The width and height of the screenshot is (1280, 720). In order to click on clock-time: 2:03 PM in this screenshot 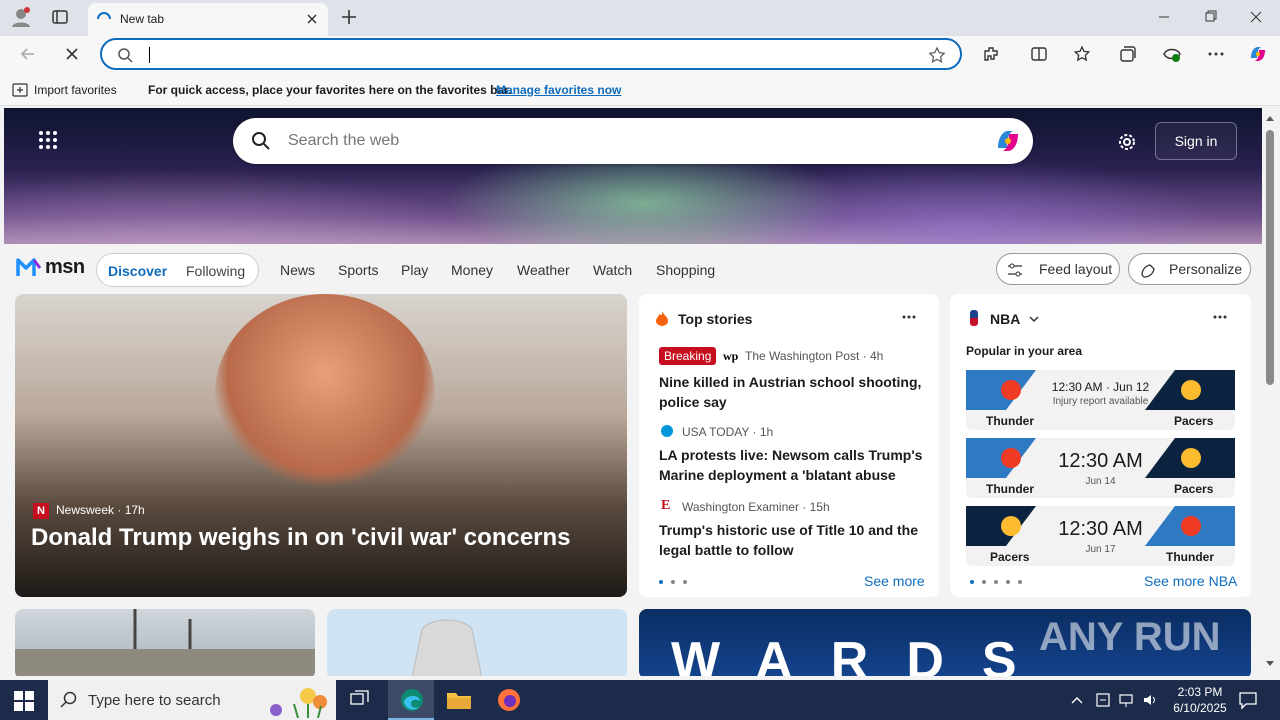, I will do `click(1200, 692)`.